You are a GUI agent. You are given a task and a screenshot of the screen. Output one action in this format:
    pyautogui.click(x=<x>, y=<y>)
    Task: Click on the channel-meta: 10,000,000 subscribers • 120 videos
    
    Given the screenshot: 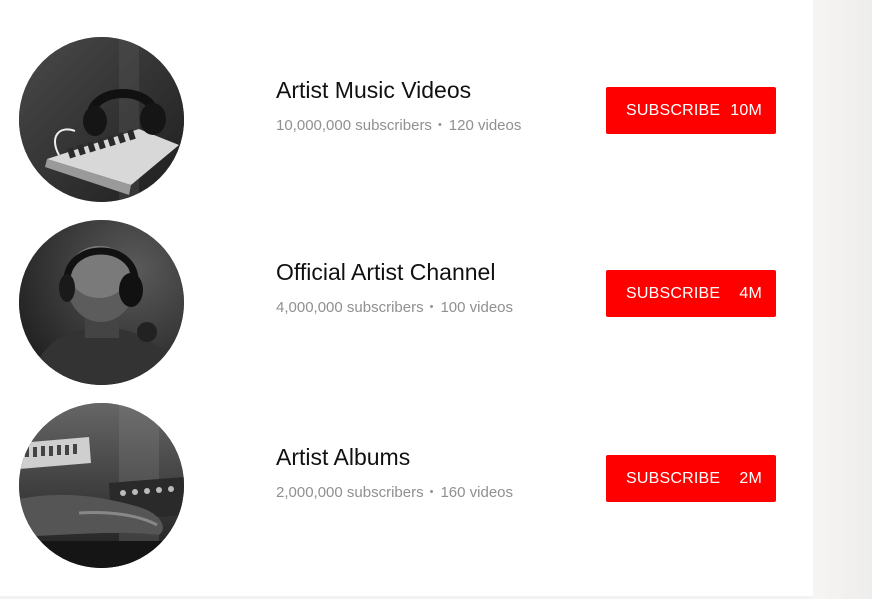 What is the action you would take?
    pyautogui.click(x=398, y=125)
    